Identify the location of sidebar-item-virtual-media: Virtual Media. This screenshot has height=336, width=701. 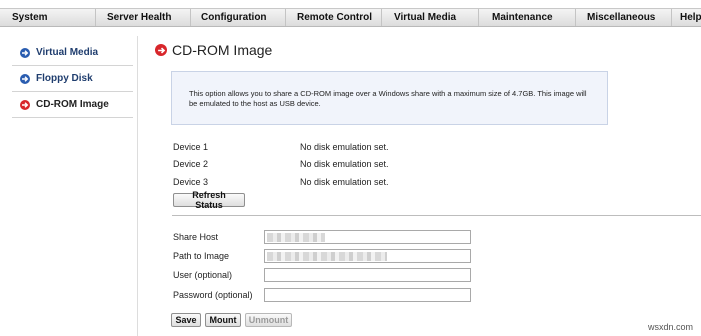
(72, 53).